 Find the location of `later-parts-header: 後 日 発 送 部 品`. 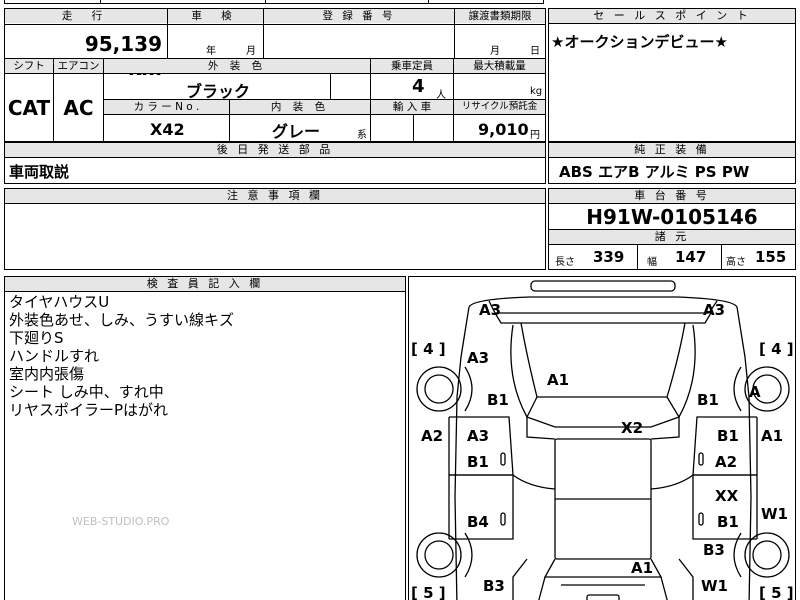

later-parts-header: 後 日 発 送 部 品 is located at coordinates (275, 150).